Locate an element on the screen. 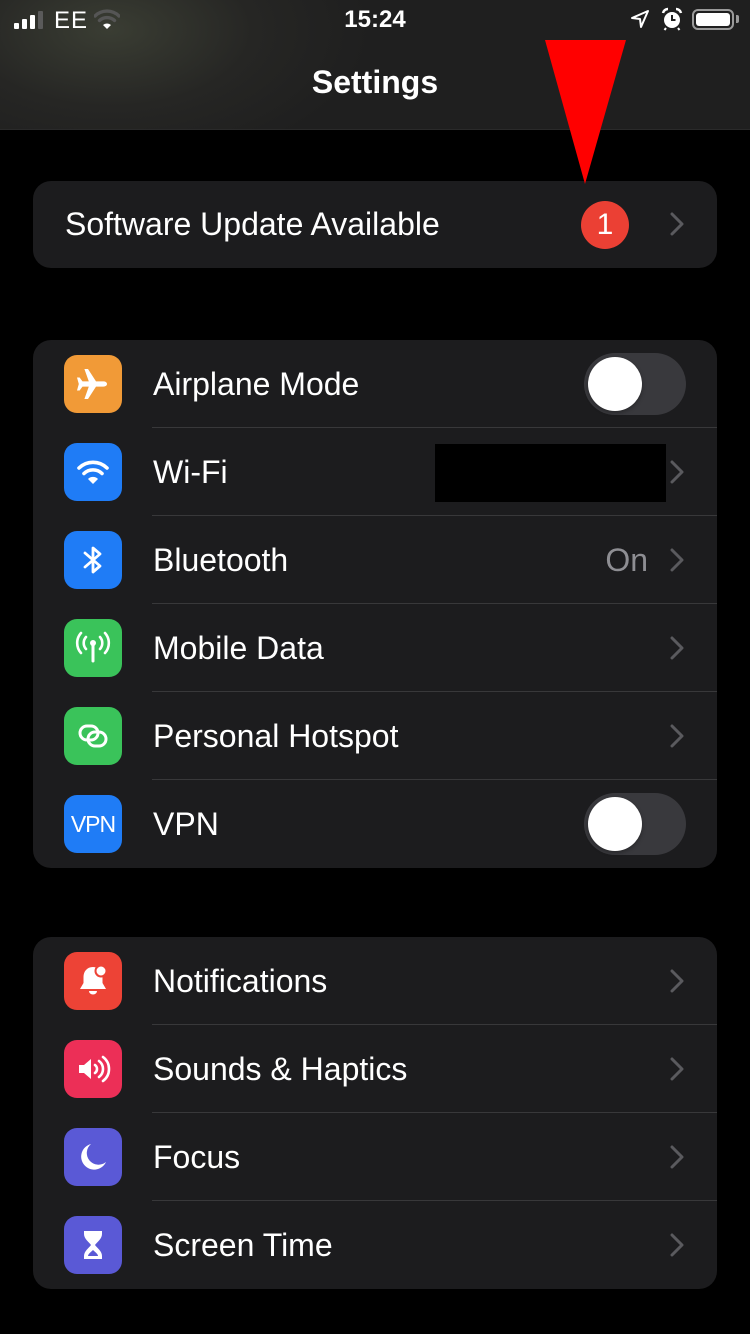 The height and width of the screenshot is (1334, 750). settings-row-bluetooth: Bluetooth On is located at coordinates (375, 560).